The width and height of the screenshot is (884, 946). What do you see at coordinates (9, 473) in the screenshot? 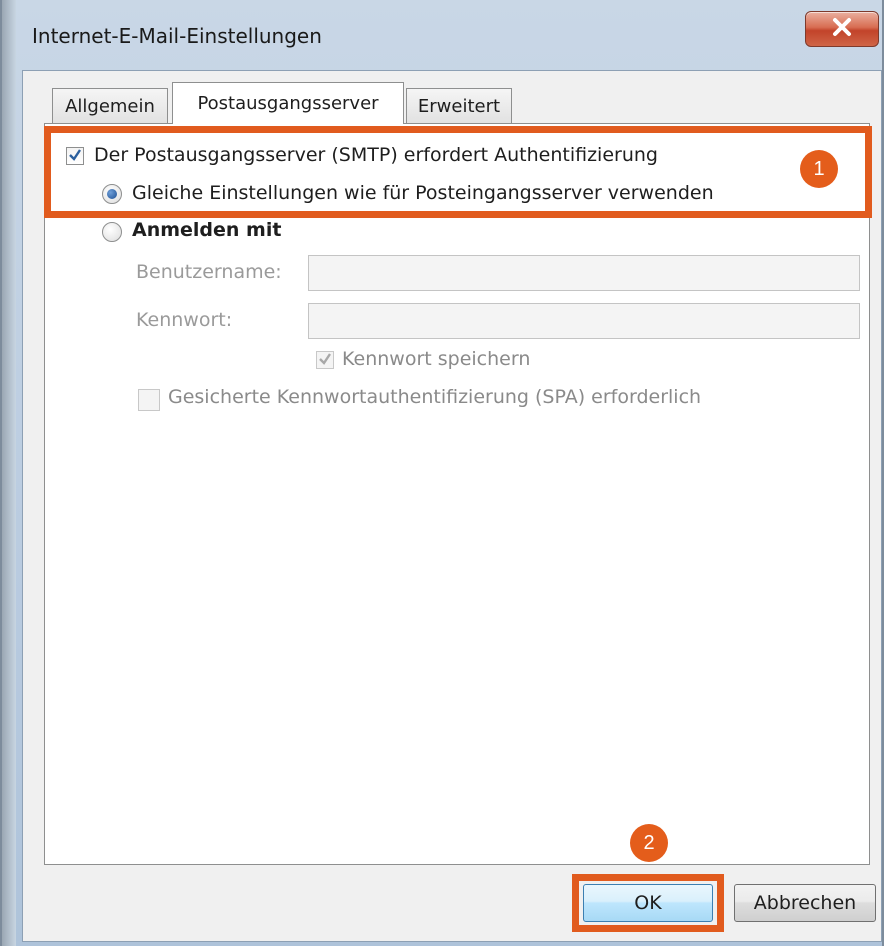
I see `window-frame-edge` at bounding box center [9, 473].